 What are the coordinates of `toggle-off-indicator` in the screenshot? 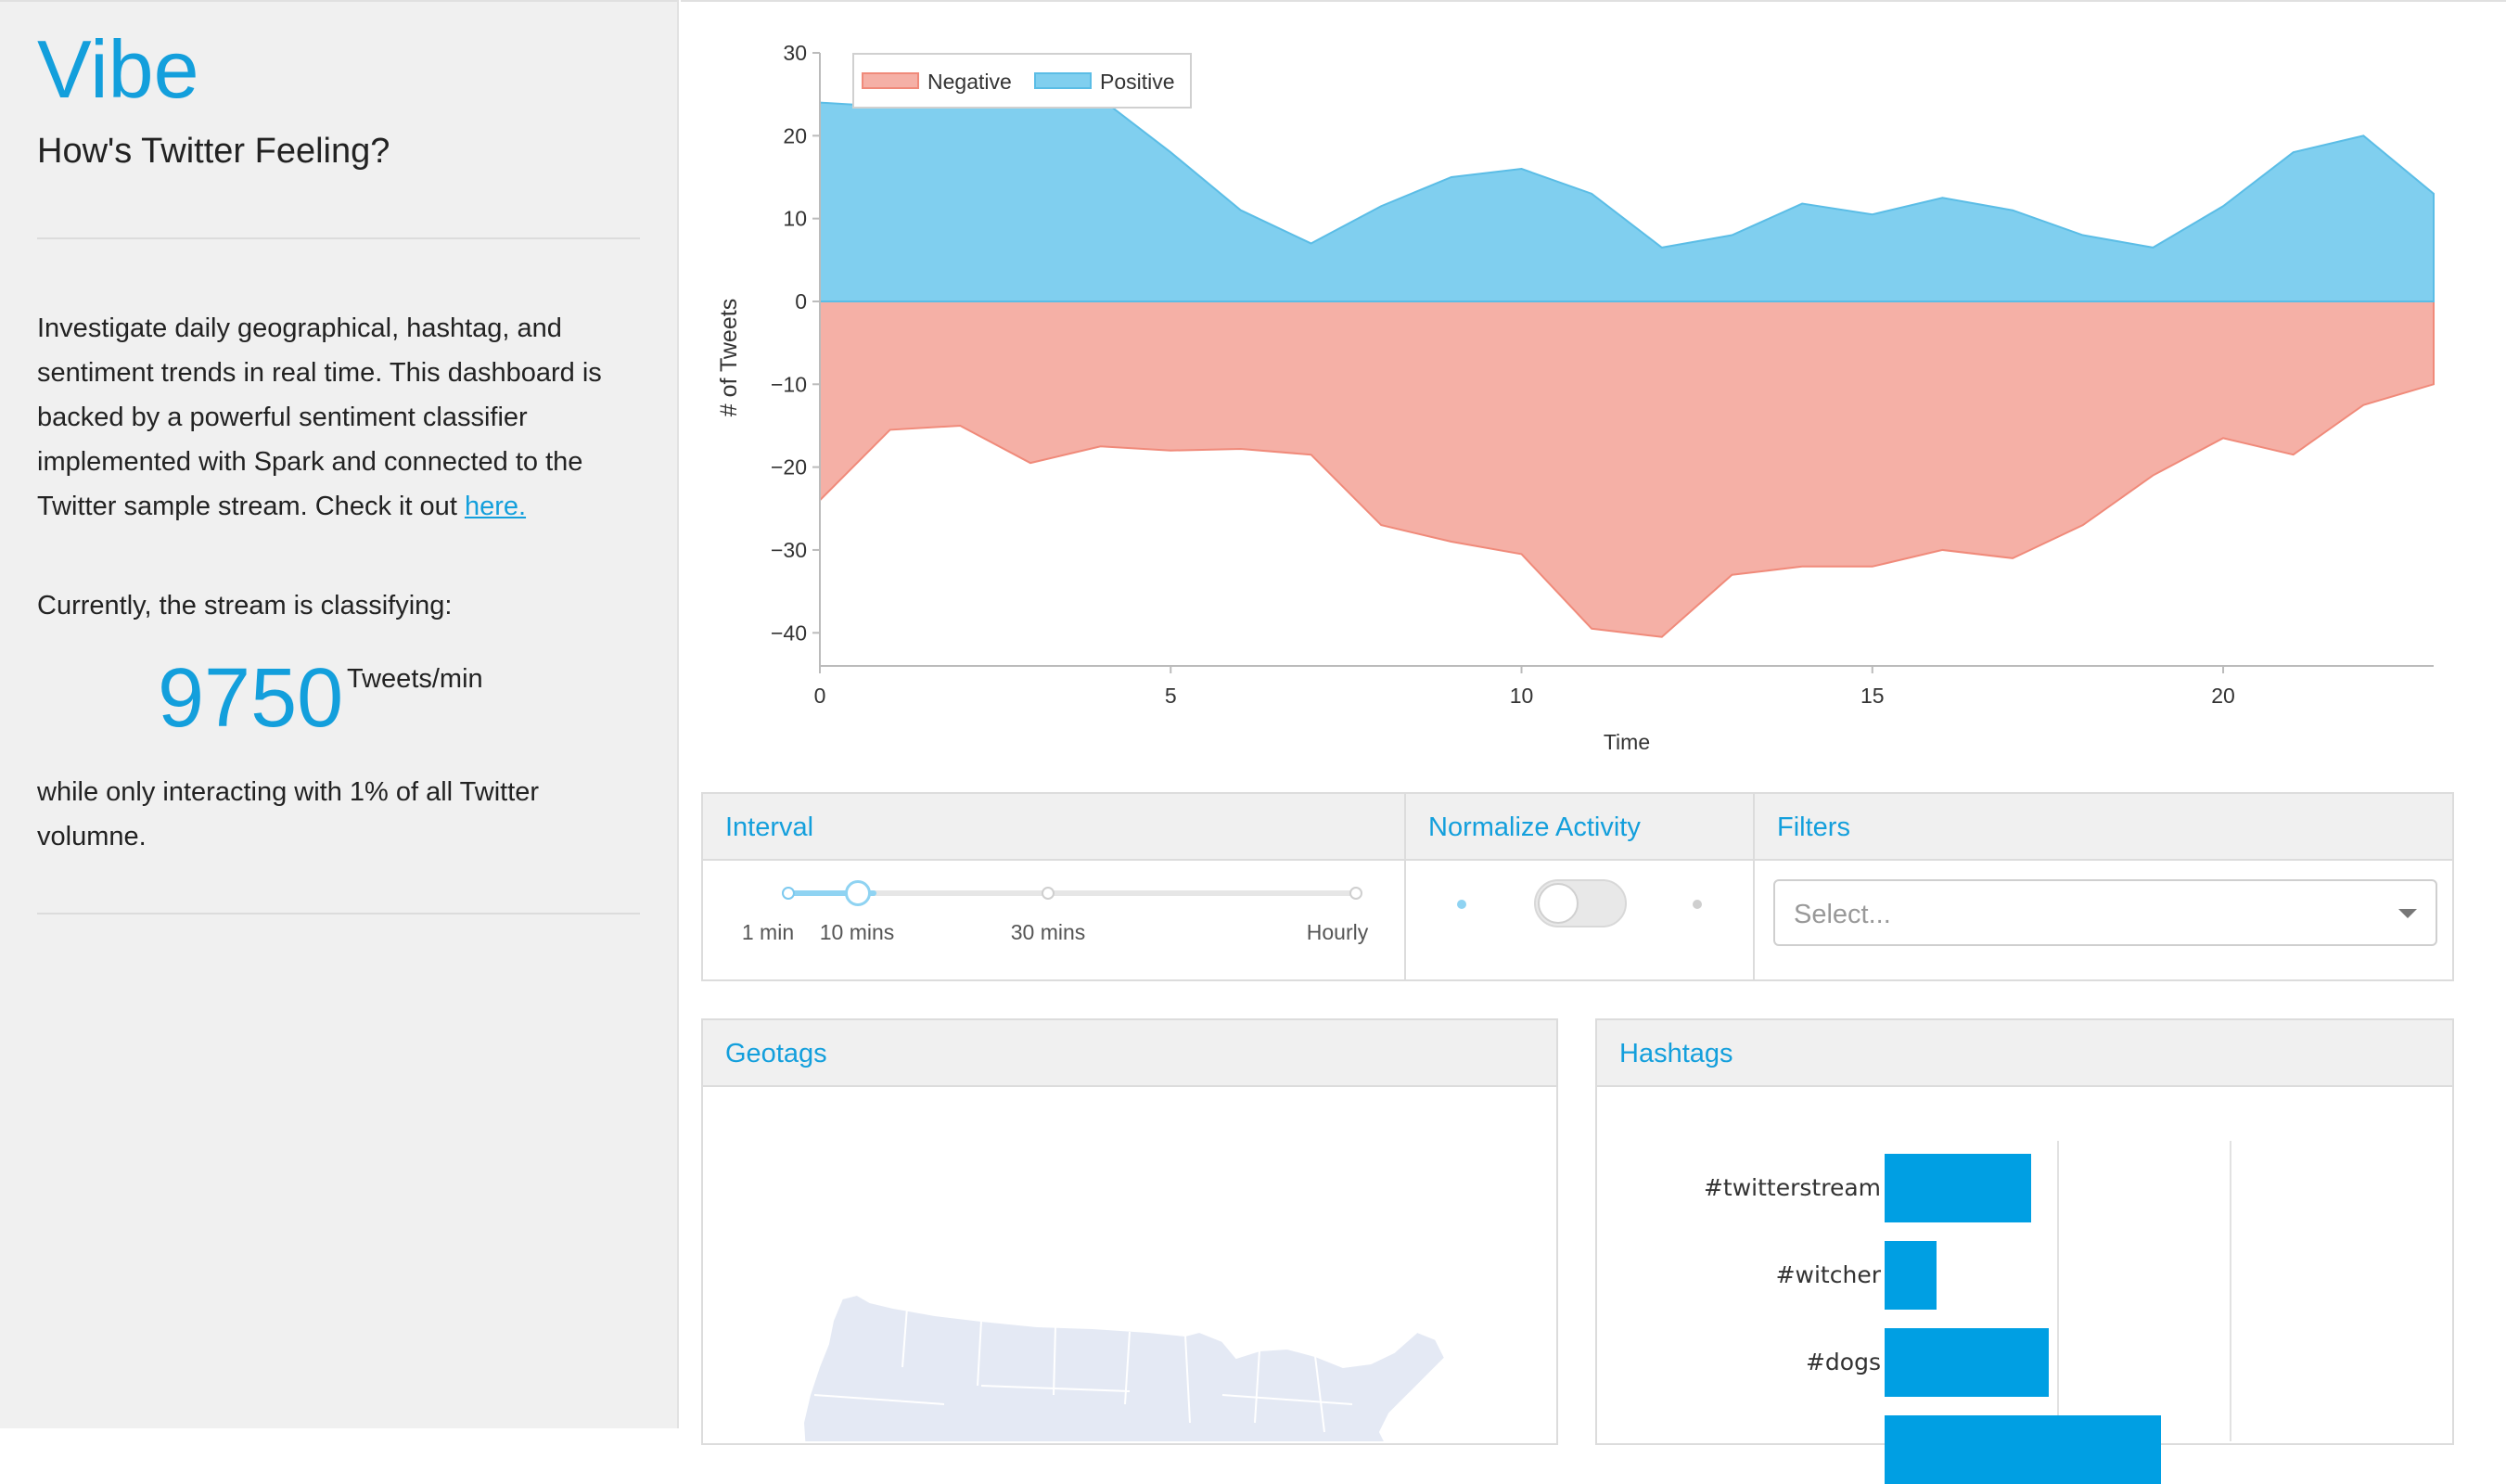 It's located at (1461, 904).